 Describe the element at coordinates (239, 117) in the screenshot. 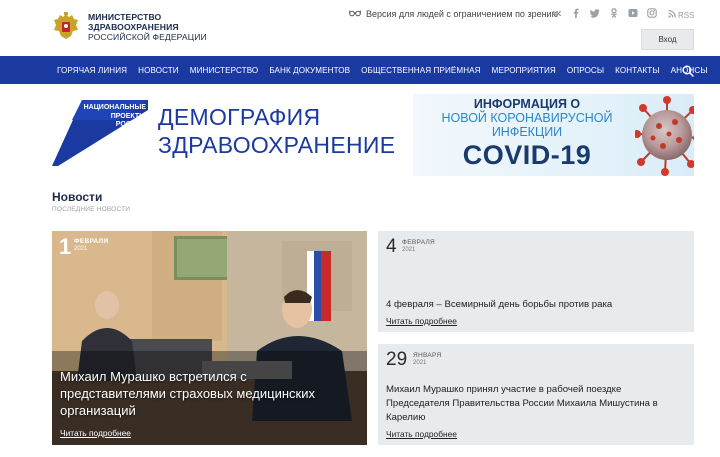

I see `demography-title: ДЕМОГРАФИЯ` at that location.